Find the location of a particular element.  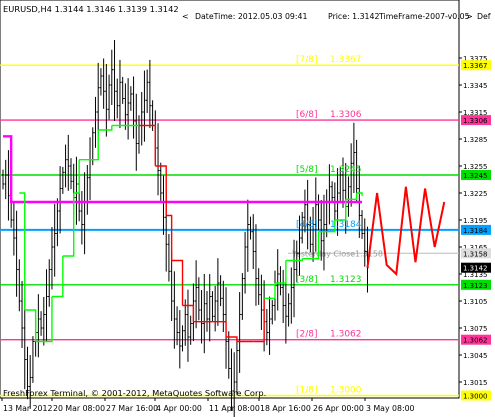

x-tick-label: 11 Apr 08:00 is located at coordinates (234, 408).